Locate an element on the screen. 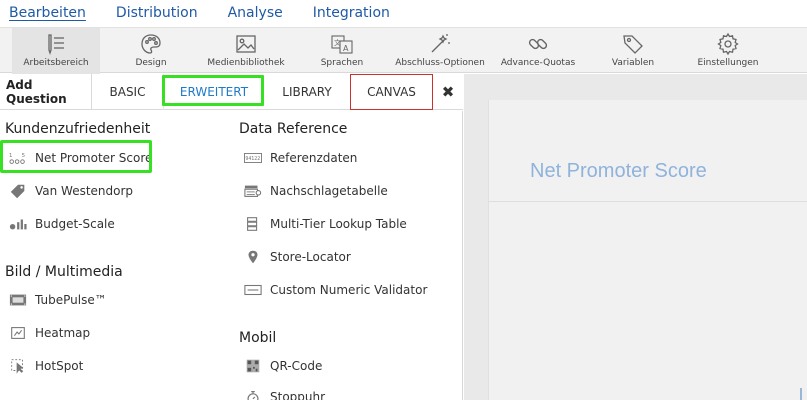  menu-analyse: Analyse is located at coordinates (255, 13).